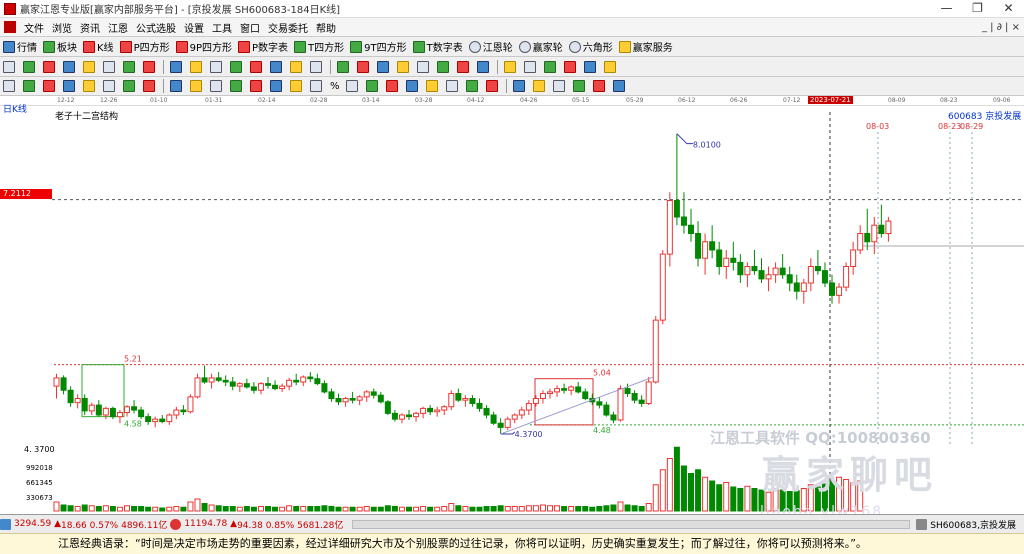 The width and height of the screenshot is (1024, 554). I want to click on p-square-button: P四方形, so click(145, 46).